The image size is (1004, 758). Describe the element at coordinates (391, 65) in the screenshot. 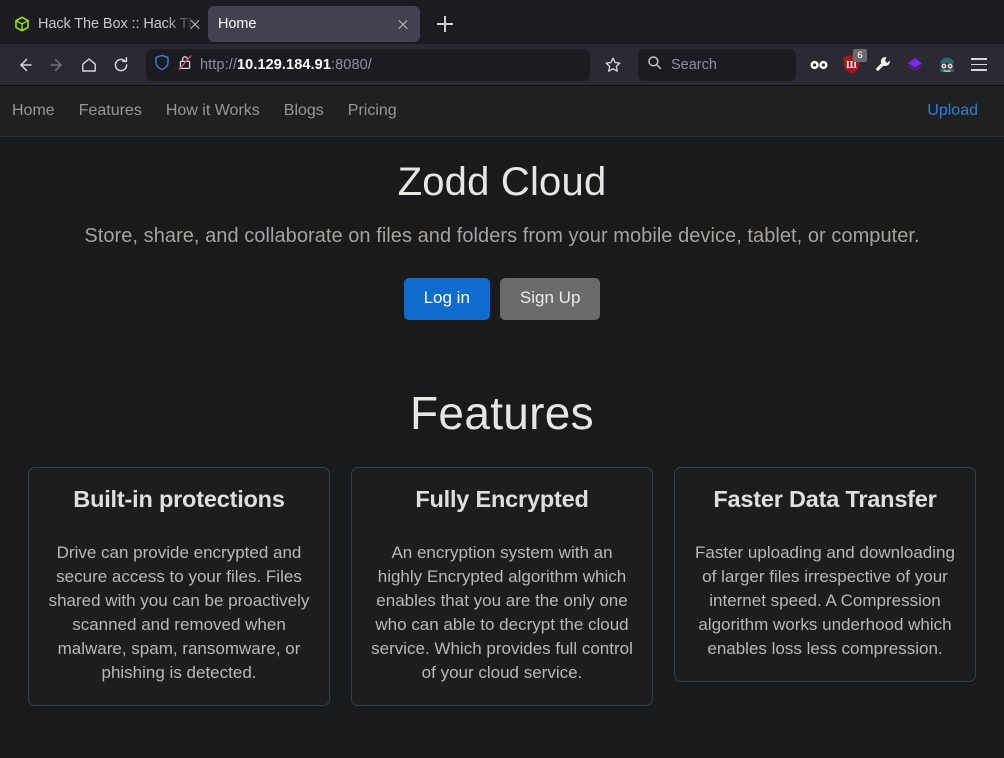

I see `url-text: http://10.129.184.91:8080/` at that location.